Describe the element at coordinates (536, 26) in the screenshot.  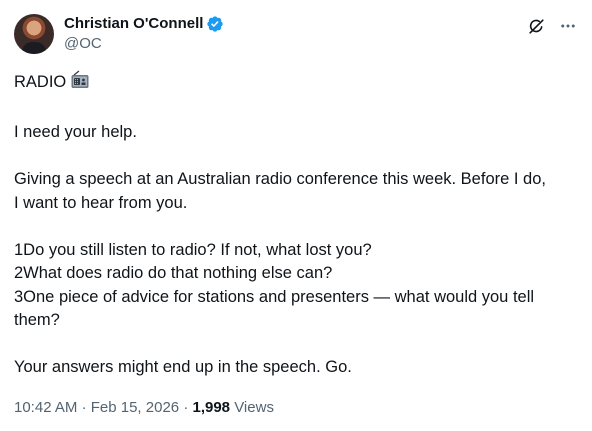
I see `grok-icon` at that location.